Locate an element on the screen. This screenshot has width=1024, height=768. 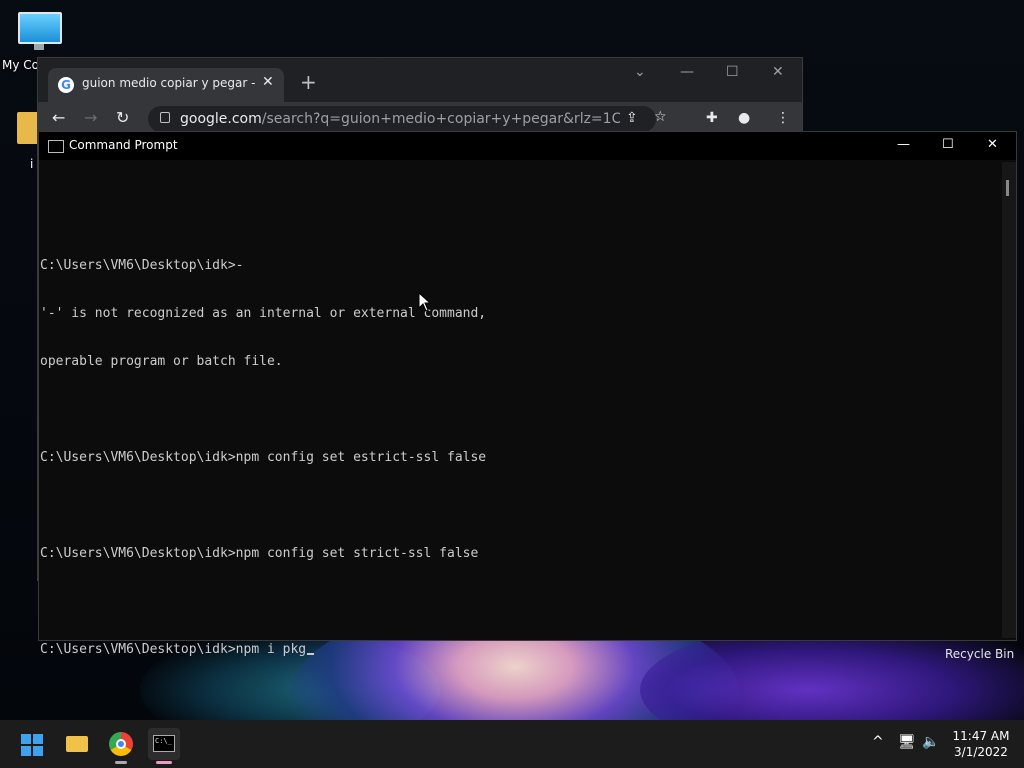
terminal-line: operable program or batch file. is located at coordinates (161, 361).